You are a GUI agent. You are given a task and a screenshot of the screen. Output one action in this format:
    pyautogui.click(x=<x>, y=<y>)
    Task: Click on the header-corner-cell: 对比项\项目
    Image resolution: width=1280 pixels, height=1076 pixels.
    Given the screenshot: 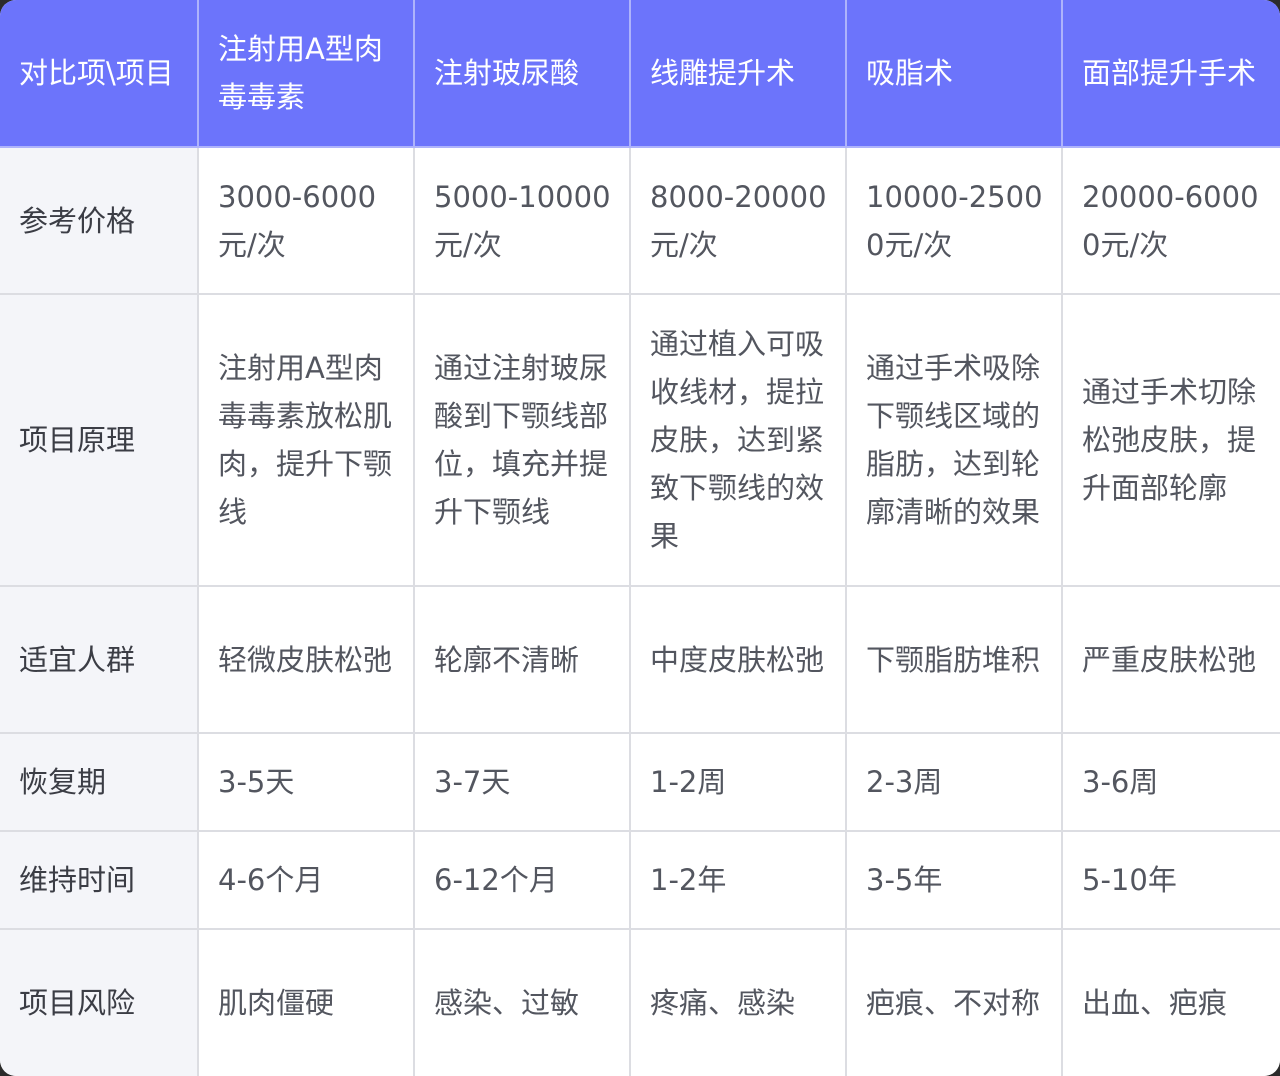 What is the action you would take?
    pyautogui.click(x=99, y=74)
    